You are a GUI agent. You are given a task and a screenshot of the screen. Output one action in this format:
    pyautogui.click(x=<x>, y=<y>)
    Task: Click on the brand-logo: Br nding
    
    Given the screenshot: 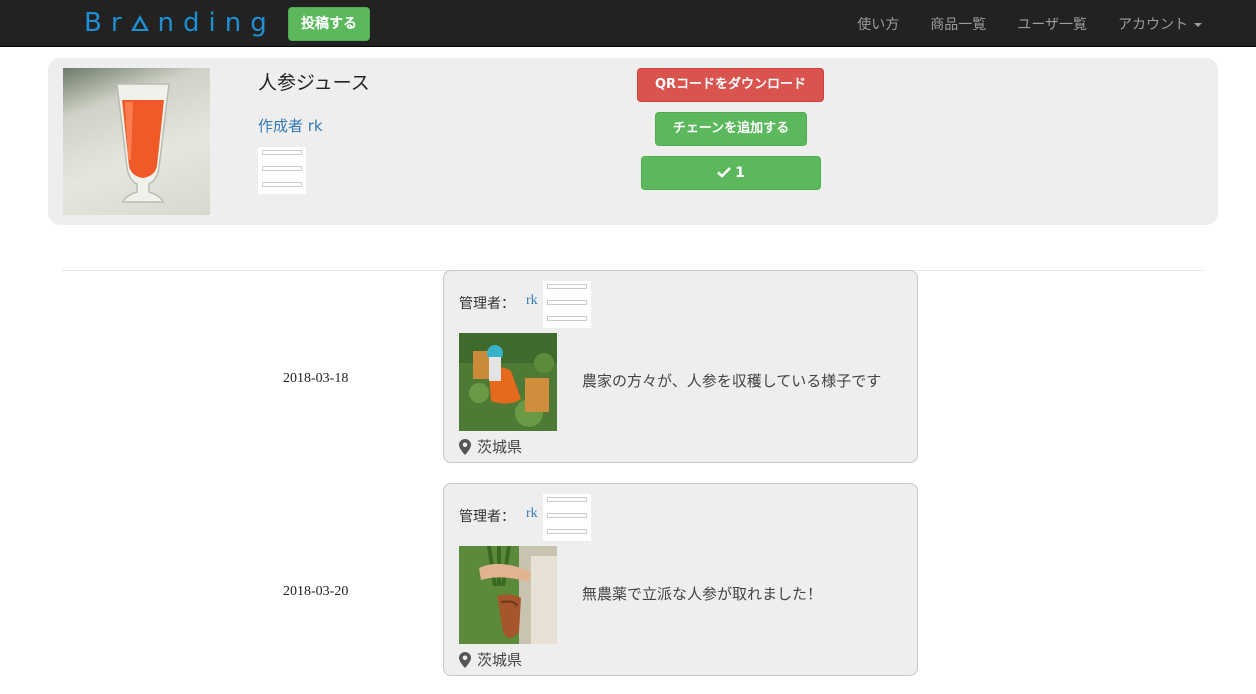 What is the action you would take?
    pyautogui.click(x=180, y=23)
    